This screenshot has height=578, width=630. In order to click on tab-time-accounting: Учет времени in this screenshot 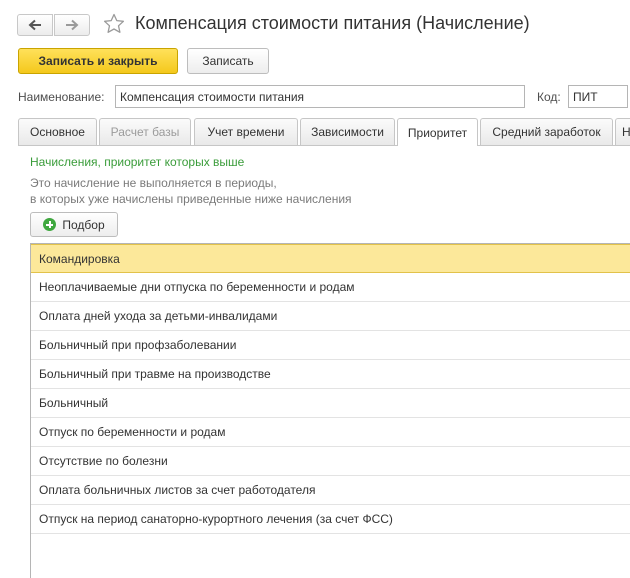, I will do `click(246, 131)`.